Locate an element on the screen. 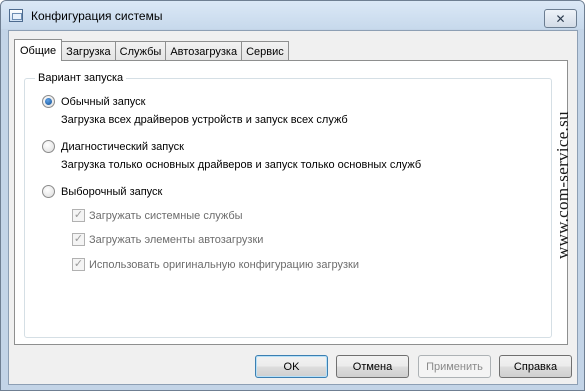 The height and width of the screenshot is (391, 585). cancel-button: Отмена is located at coordinates (372, 366).